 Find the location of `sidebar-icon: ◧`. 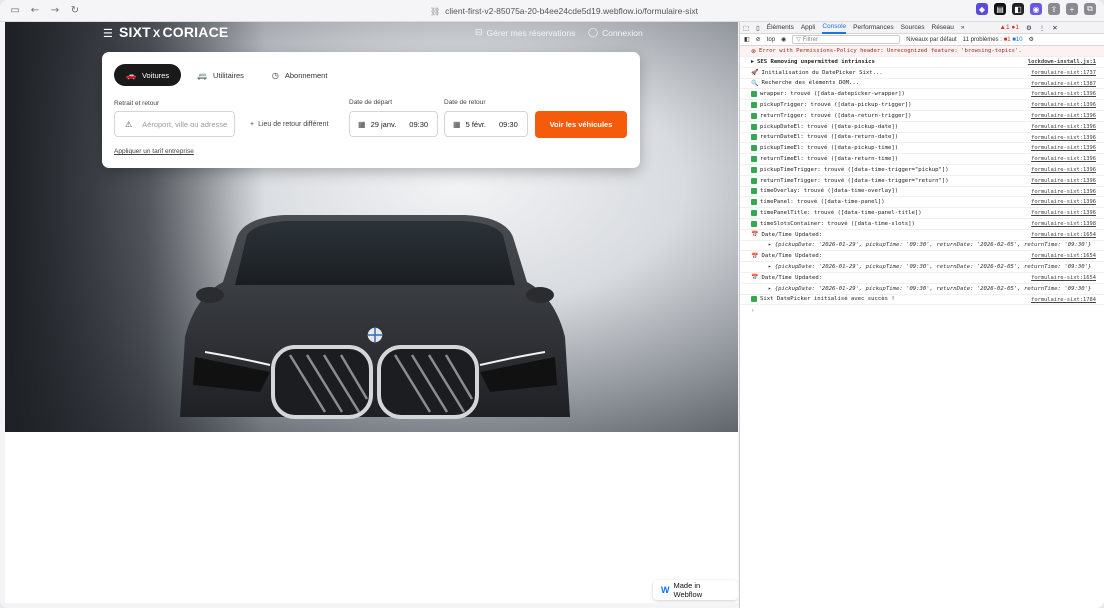

sidebar-icon: ◧ is located at coordinates (747, 39).